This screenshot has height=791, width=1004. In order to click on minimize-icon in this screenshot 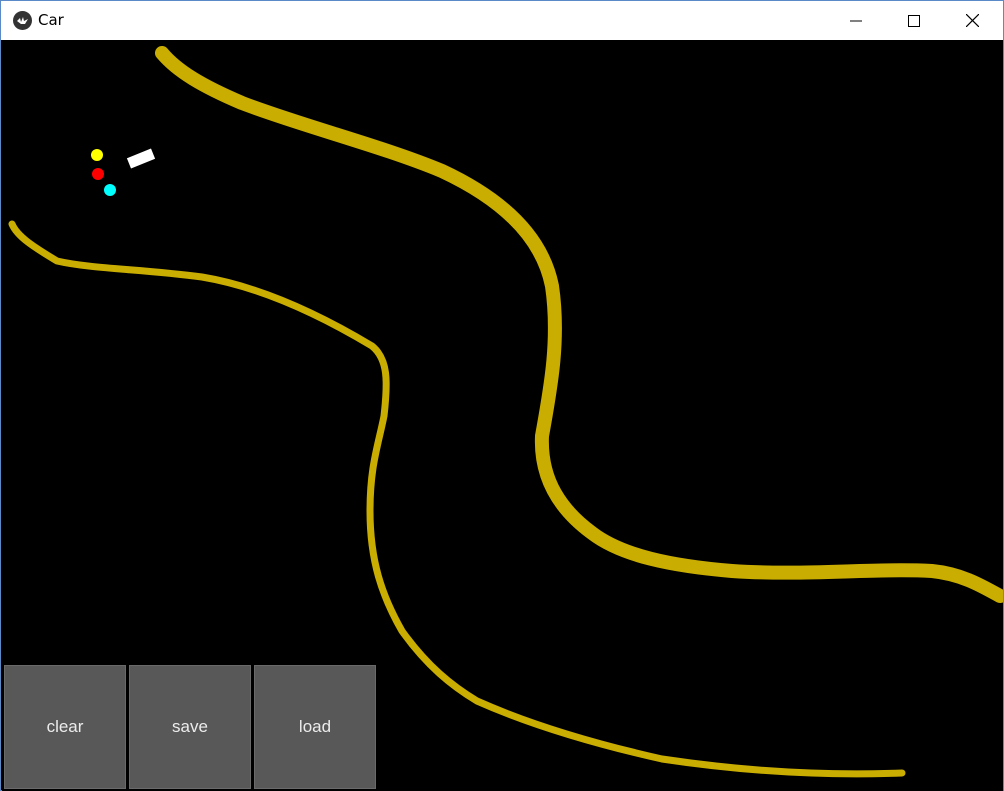, I will do `click(856, 20)`.